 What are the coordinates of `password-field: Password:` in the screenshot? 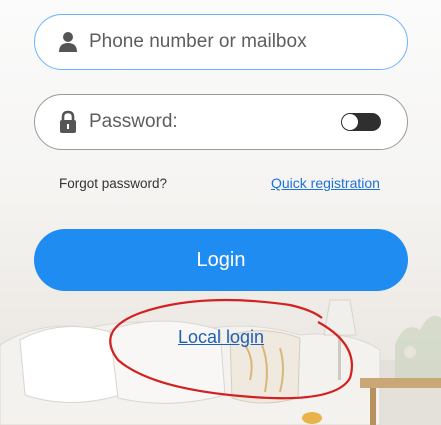 It's located at (221, 122).